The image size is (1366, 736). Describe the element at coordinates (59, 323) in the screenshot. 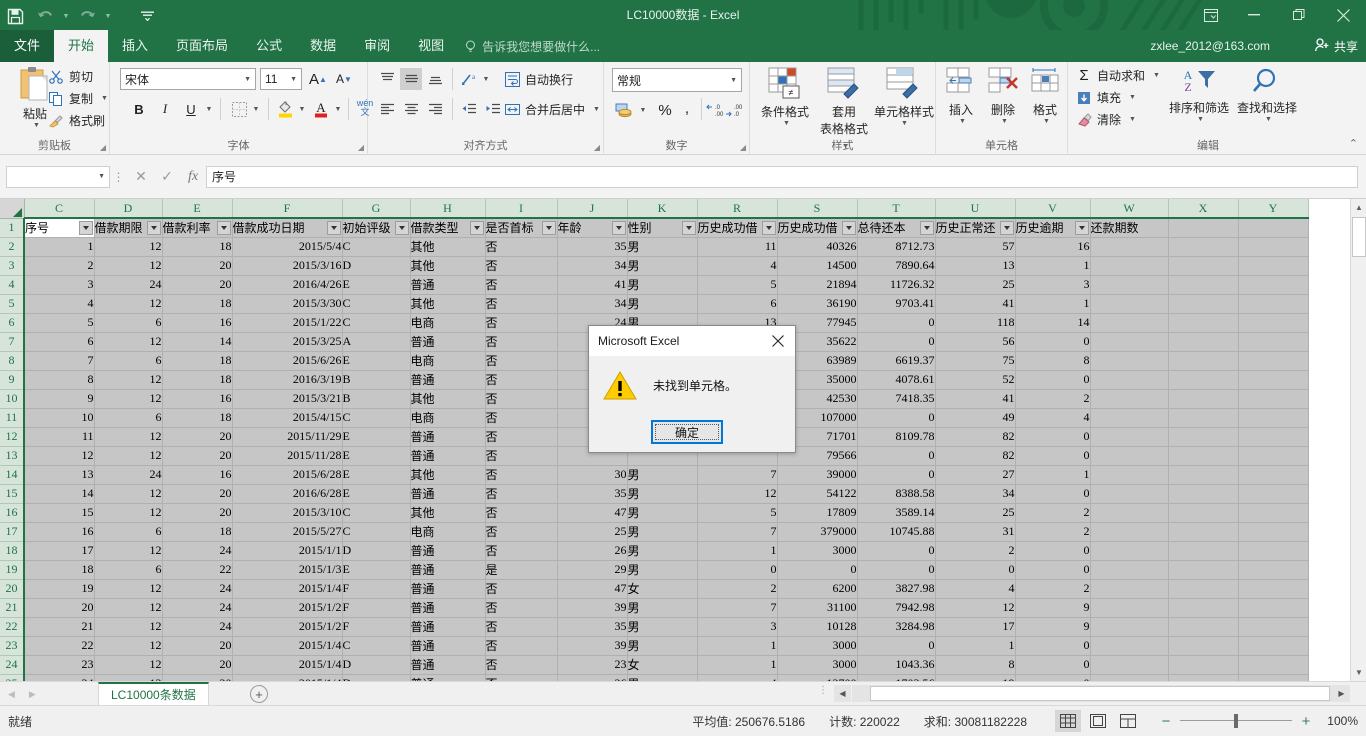

I see `grid-cell: 5` at that location.